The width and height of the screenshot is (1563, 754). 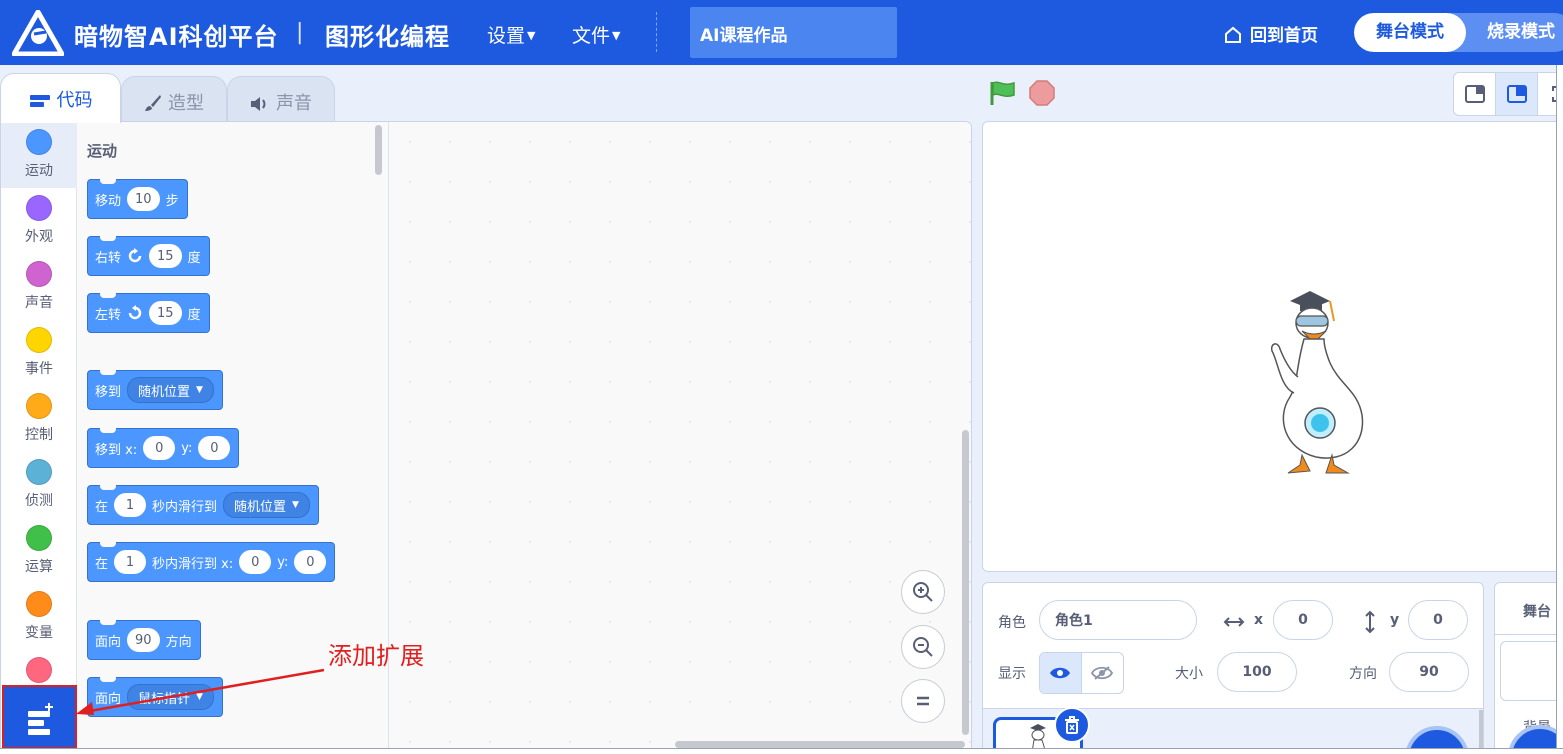 I want to click on category-control: 控制, so click(x=39, y=419).